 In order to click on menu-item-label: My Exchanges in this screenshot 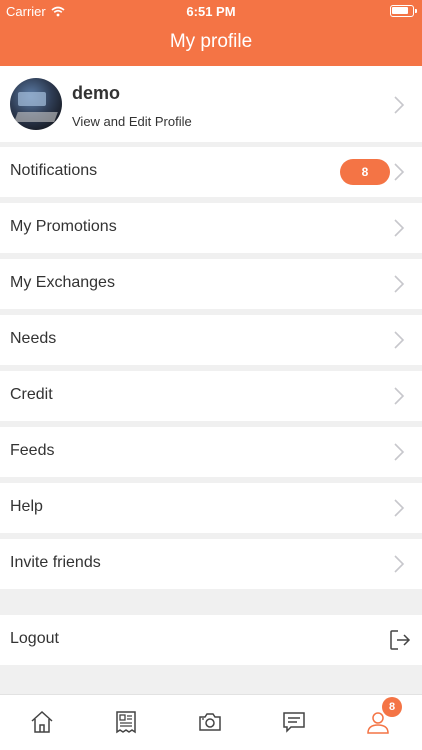, I will do `click(62, 282)`.